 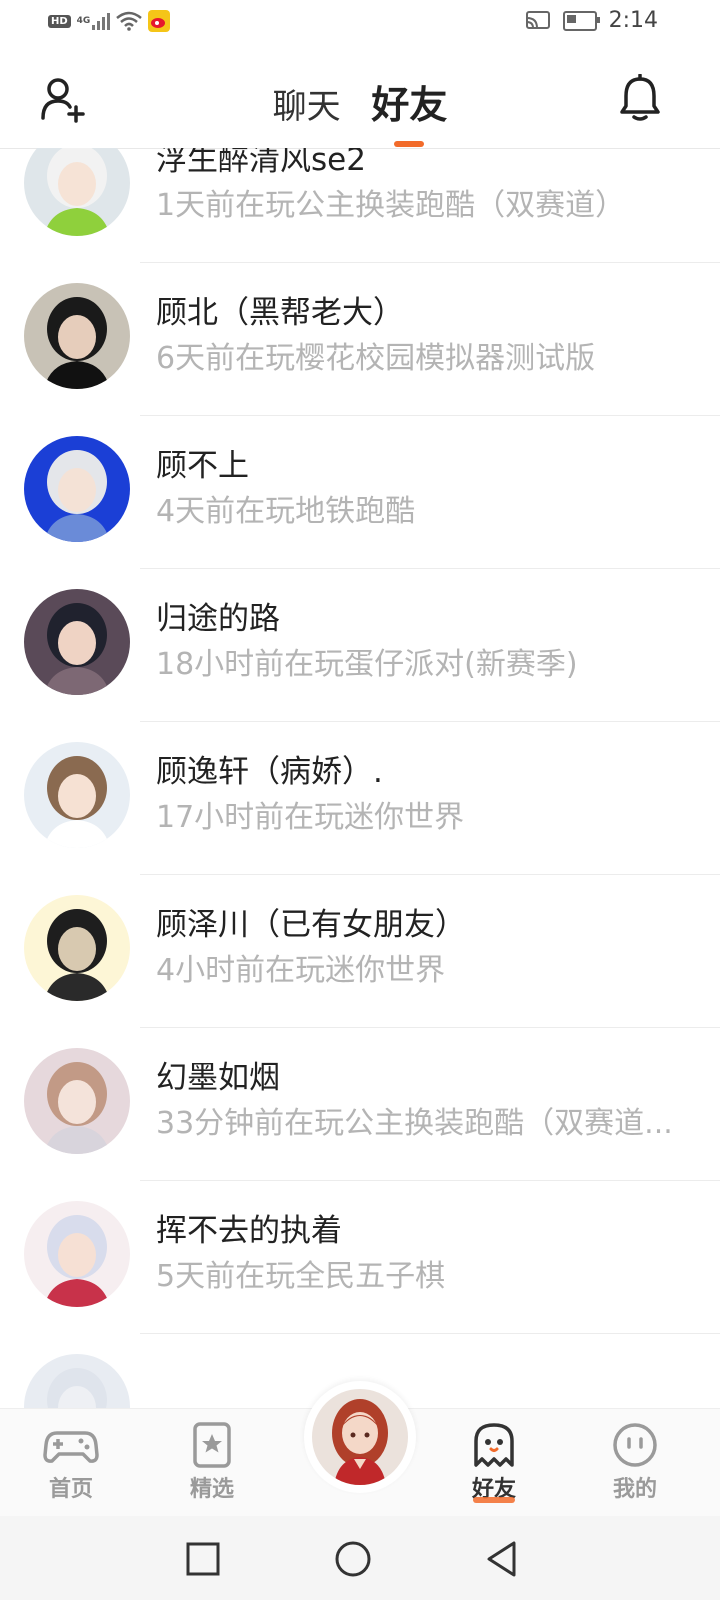 I want to click on bottom-tab-bar: 首页 精选 好友 我的, so click(x=360, y=1449).